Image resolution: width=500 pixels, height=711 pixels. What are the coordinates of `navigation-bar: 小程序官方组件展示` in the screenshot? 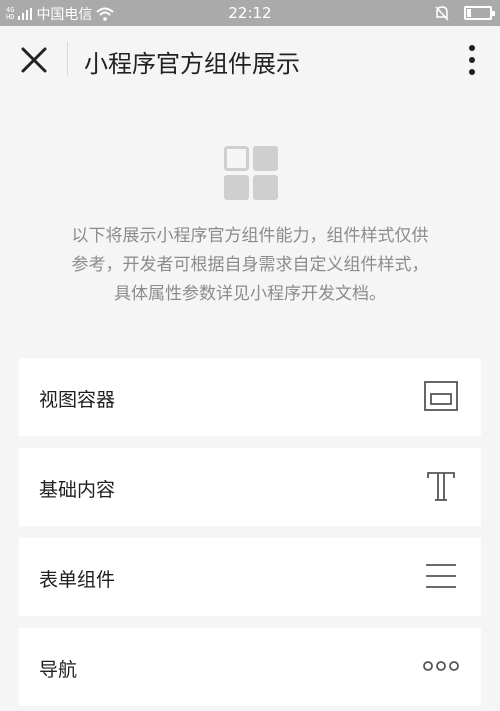 It's located at (250, 59).